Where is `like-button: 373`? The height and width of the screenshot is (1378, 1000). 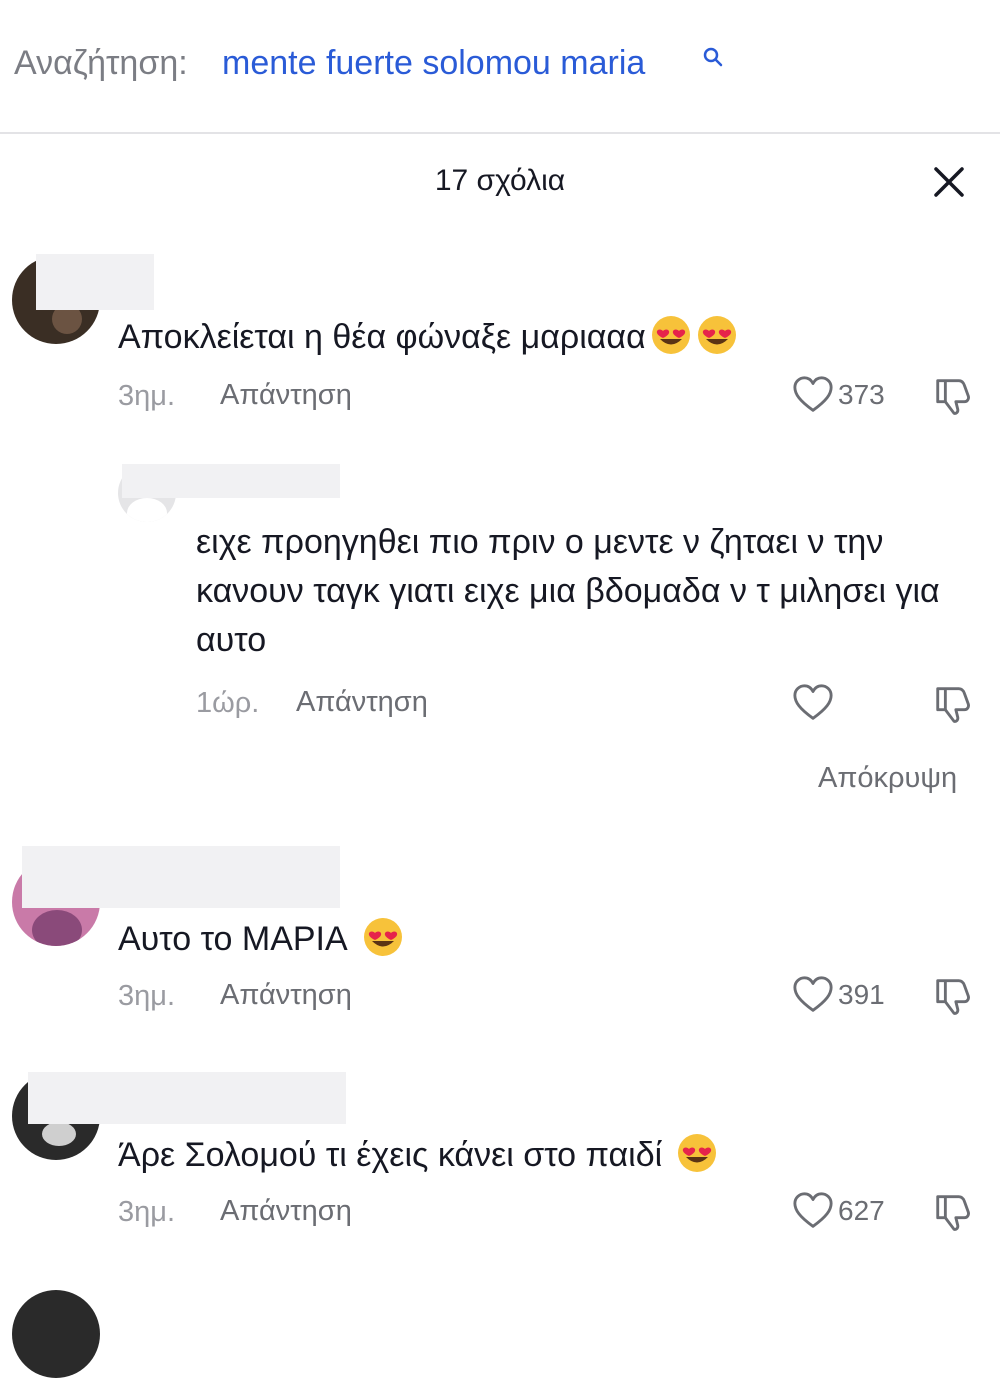
like-button: 373 is located at coordinates (838, 395).